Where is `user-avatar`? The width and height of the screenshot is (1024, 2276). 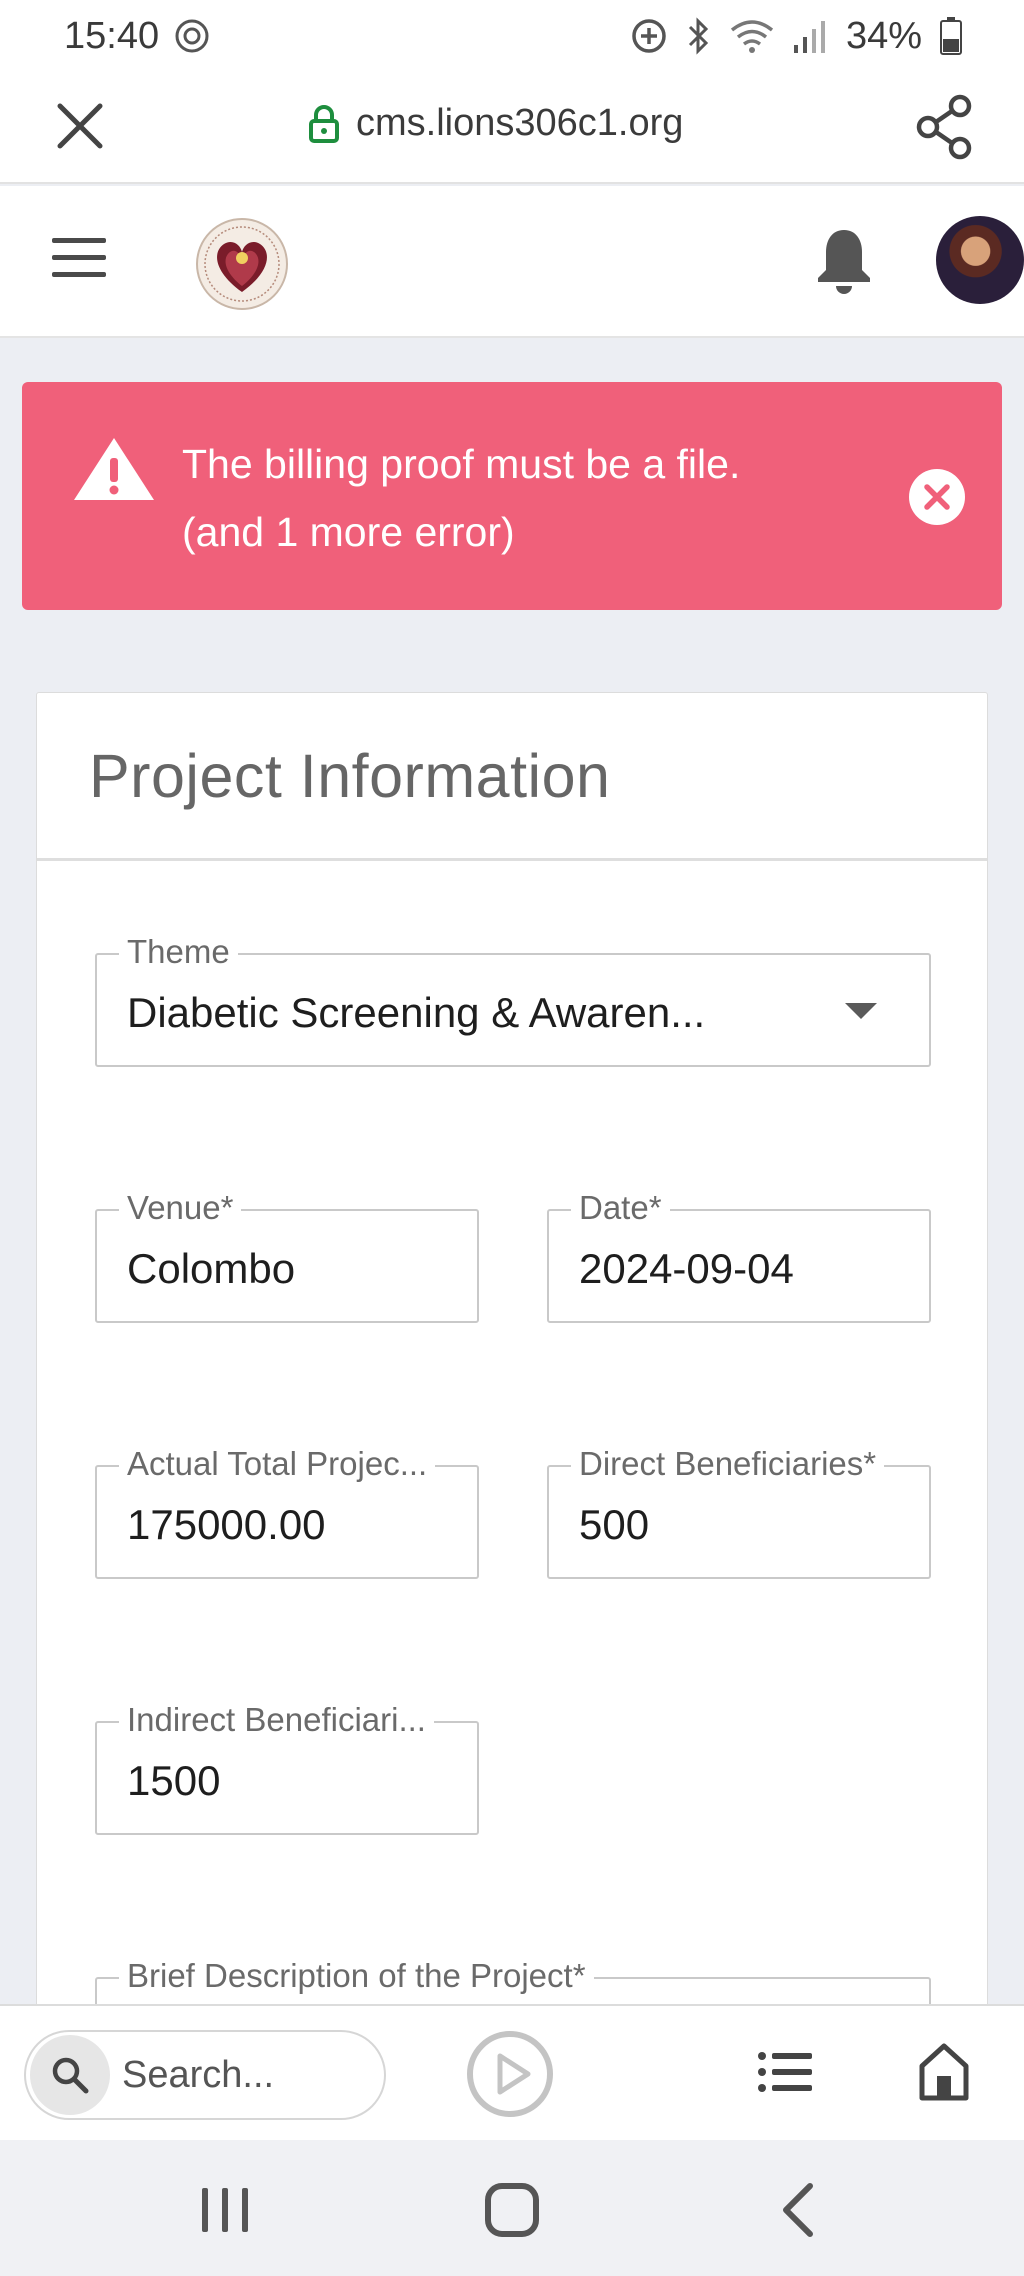 user-avatar is located at coordinates (980, 260).